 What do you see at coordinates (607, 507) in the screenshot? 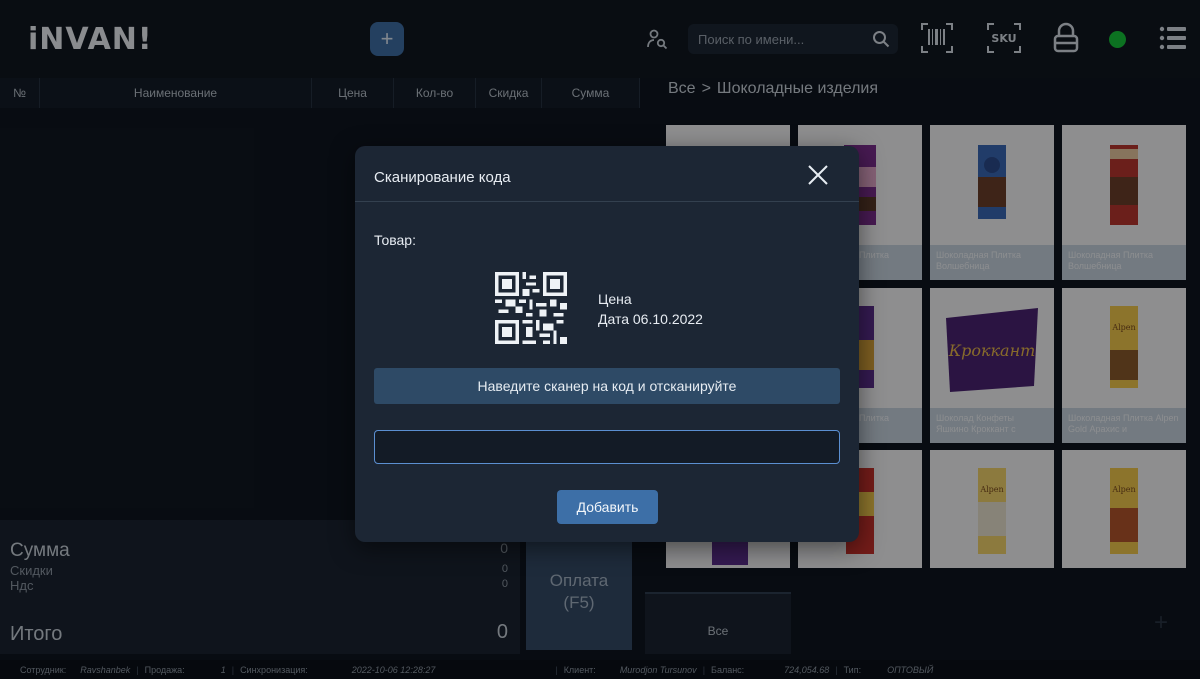
I see `add-button: Добавить` at bounding box center [607, 507].